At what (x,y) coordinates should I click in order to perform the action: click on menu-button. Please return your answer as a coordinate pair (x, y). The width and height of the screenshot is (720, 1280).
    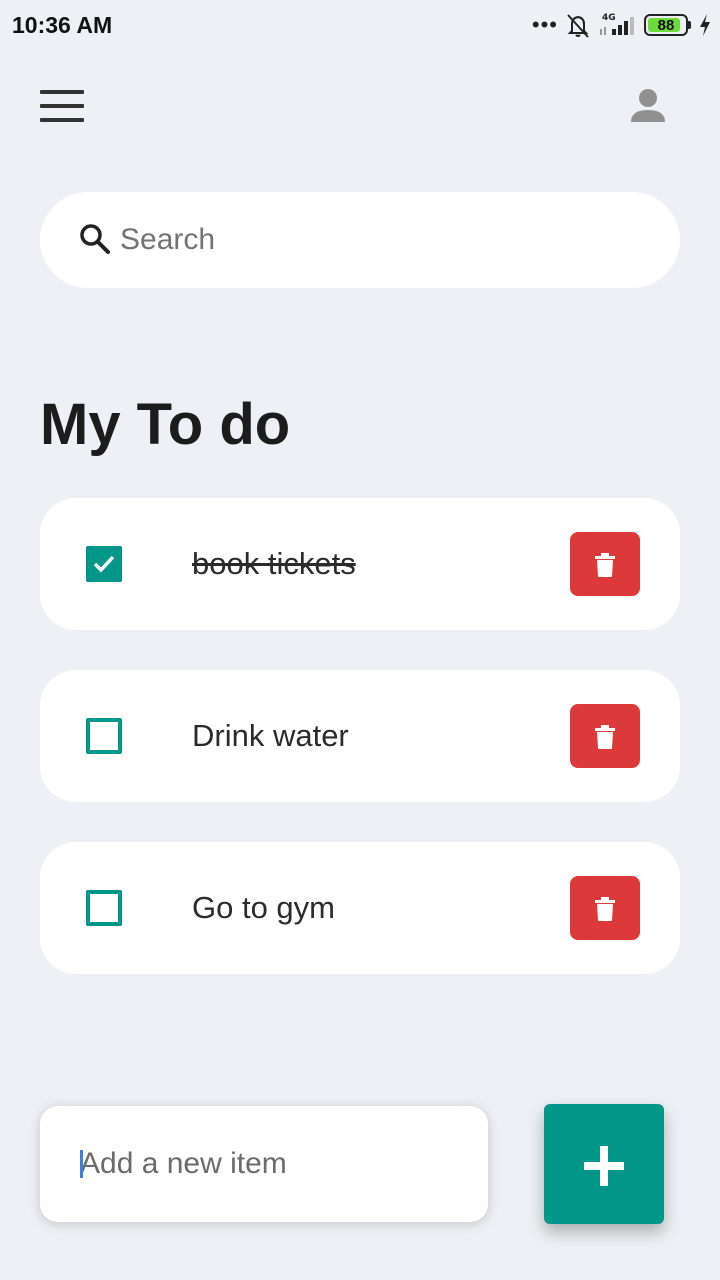
    Looking at the image, I should click on (62, 106).